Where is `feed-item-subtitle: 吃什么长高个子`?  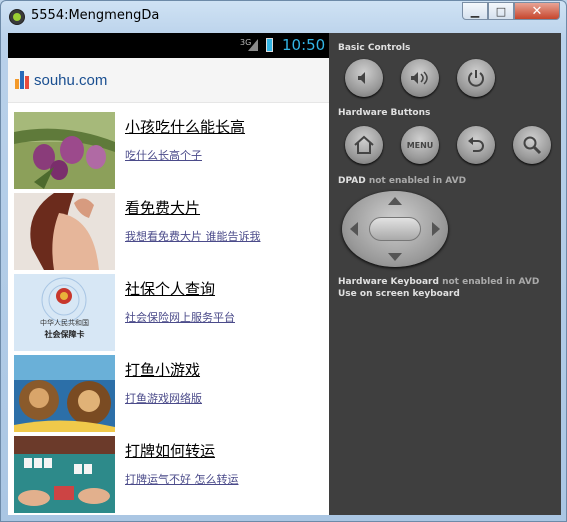
feed-item-subtitle: 吃什么长高个子 is located at coordinates (163, 155).